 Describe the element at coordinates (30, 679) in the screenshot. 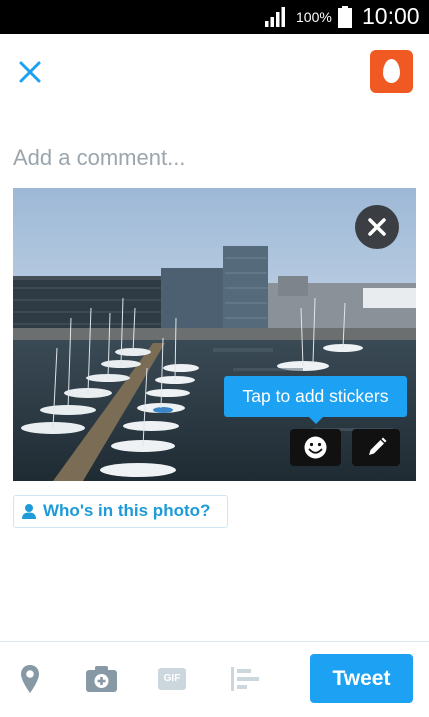

I see `location-pin-icon` at that location.